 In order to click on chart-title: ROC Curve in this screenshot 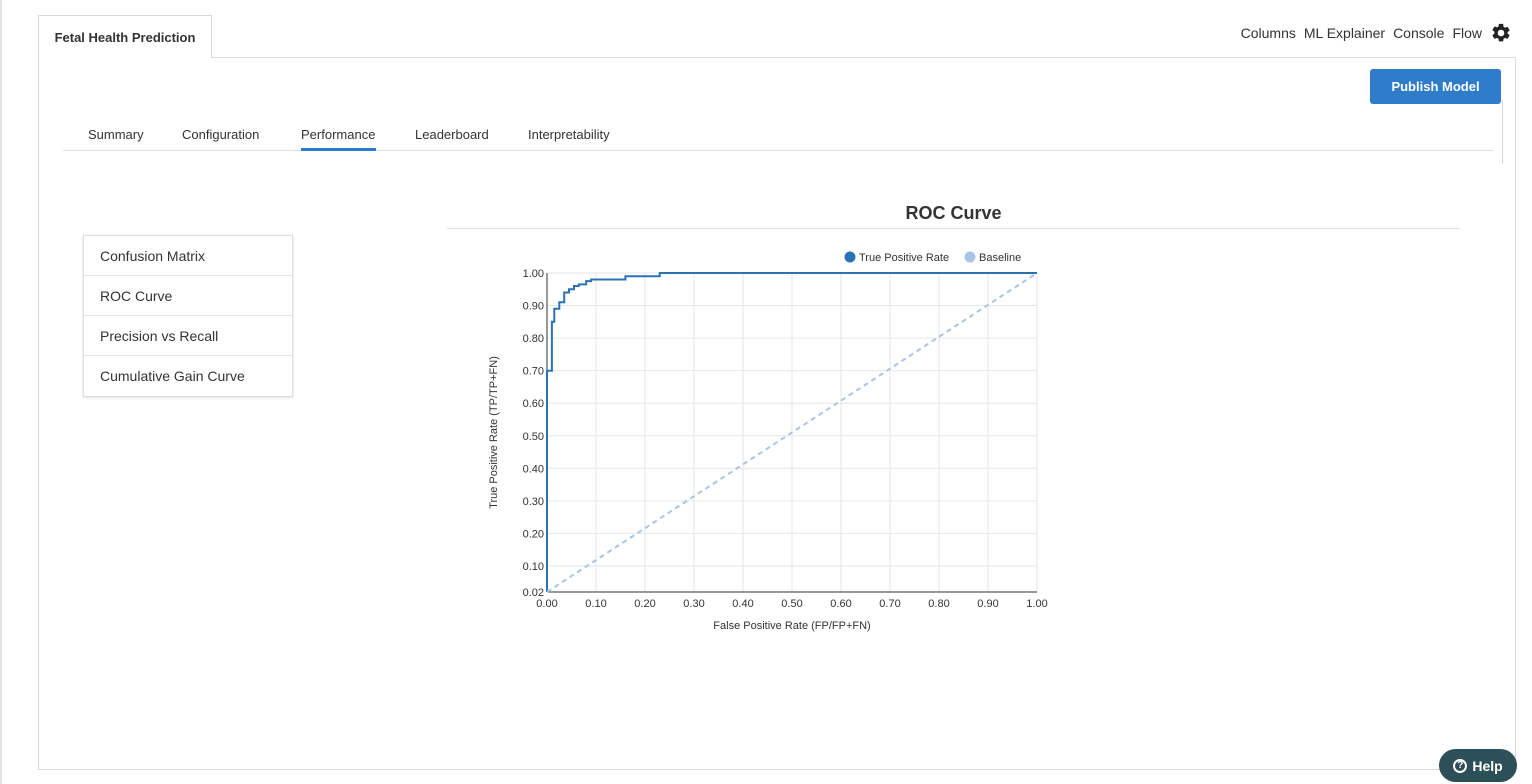, I will do `click(953, 213)`.